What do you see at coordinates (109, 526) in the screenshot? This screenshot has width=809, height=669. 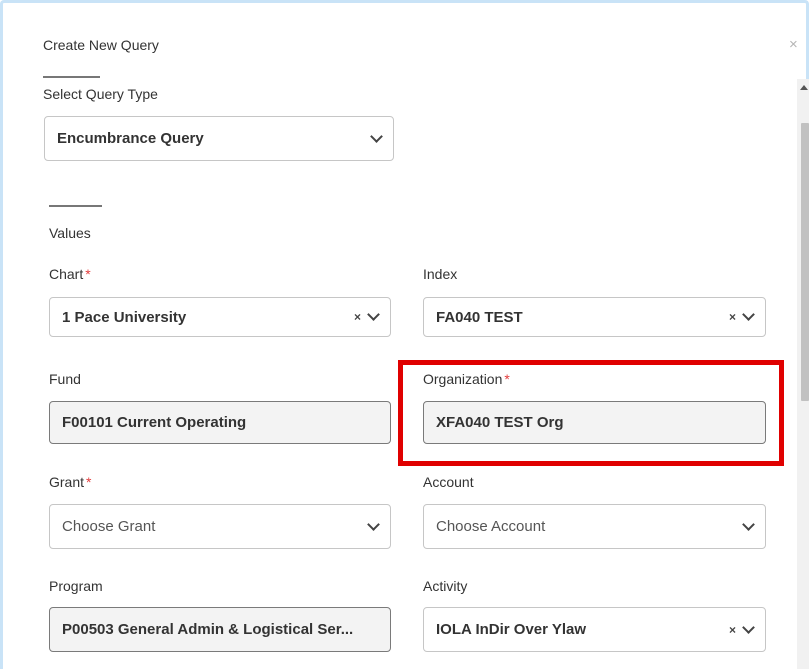 I see `grant-placeholder: Choose Grant` at bounding box center [109, 526].